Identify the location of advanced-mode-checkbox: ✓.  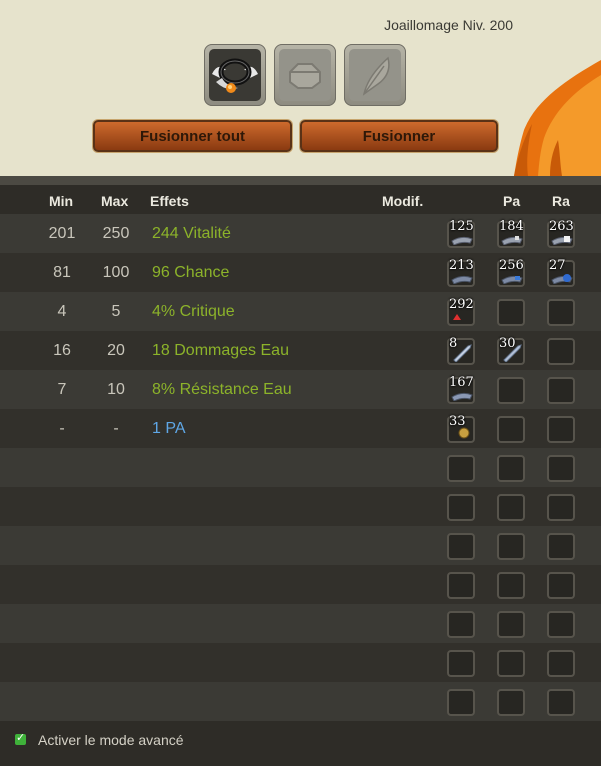
(20, 738).